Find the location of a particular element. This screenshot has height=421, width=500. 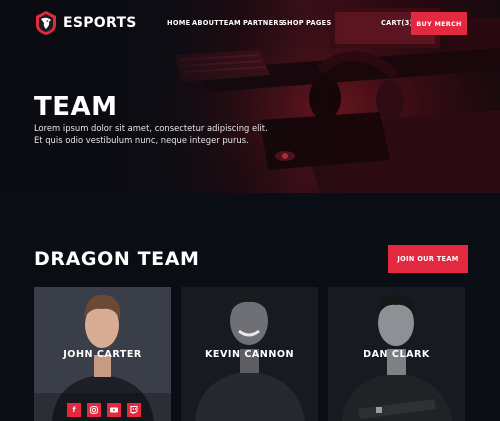

nav-shop: SHOP is located at coordinates (293, 23).